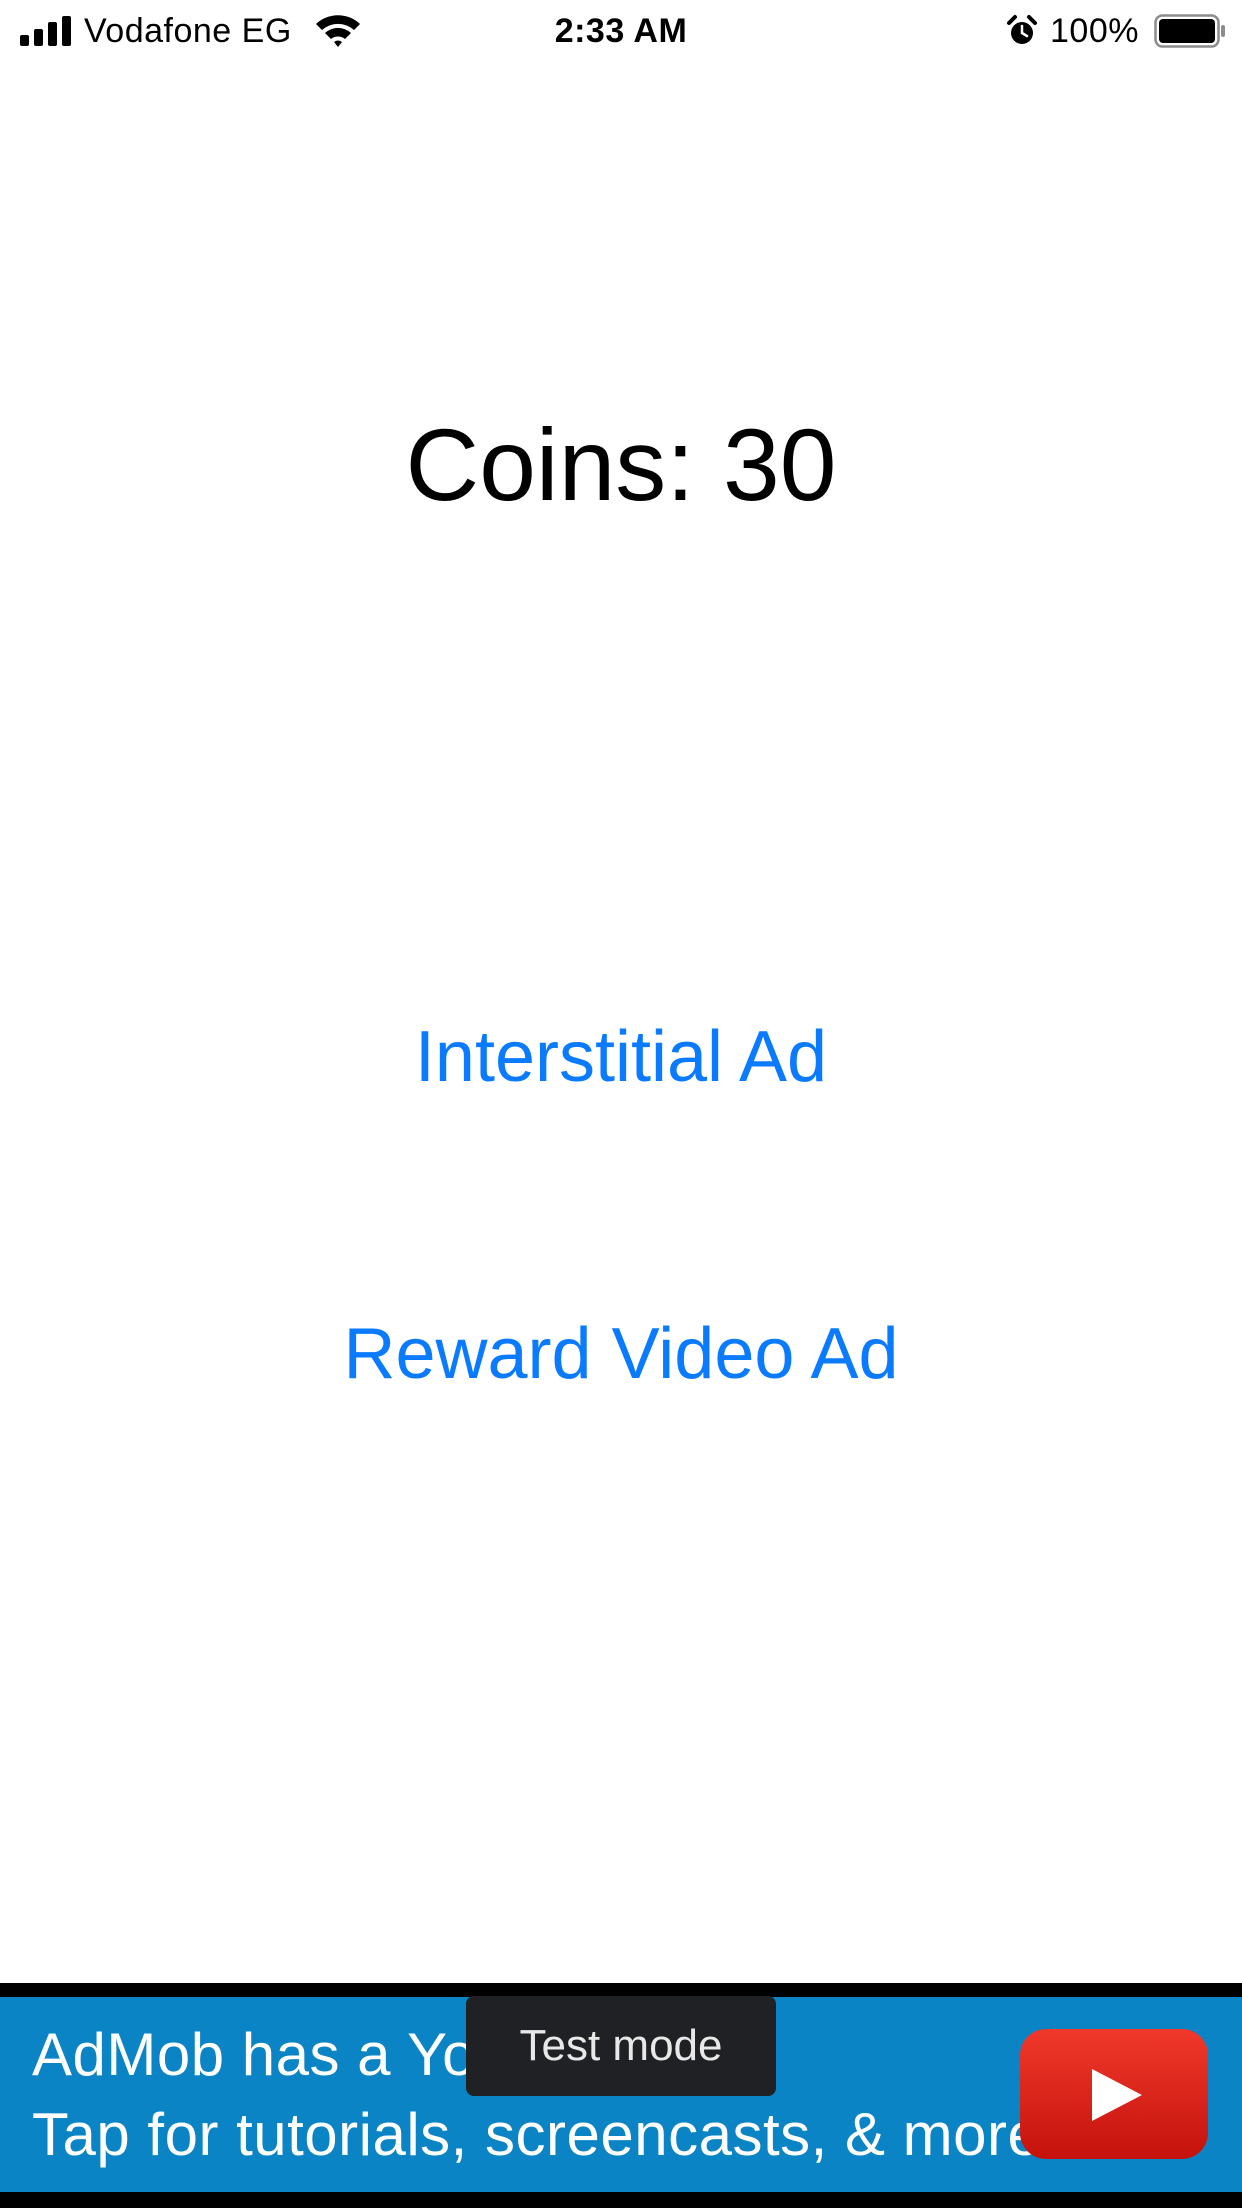 The width and height of the screenshot is (1242, 2208). Describe the element at coordinates (545, 2134) in the screenshot. I see `ad-tagline: Tap for tutorials, screencasts, & more.` at that location.